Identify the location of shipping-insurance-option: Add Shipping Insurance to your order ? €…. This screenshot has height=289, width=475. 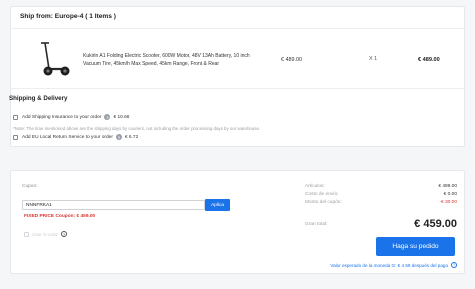
(71, 117).